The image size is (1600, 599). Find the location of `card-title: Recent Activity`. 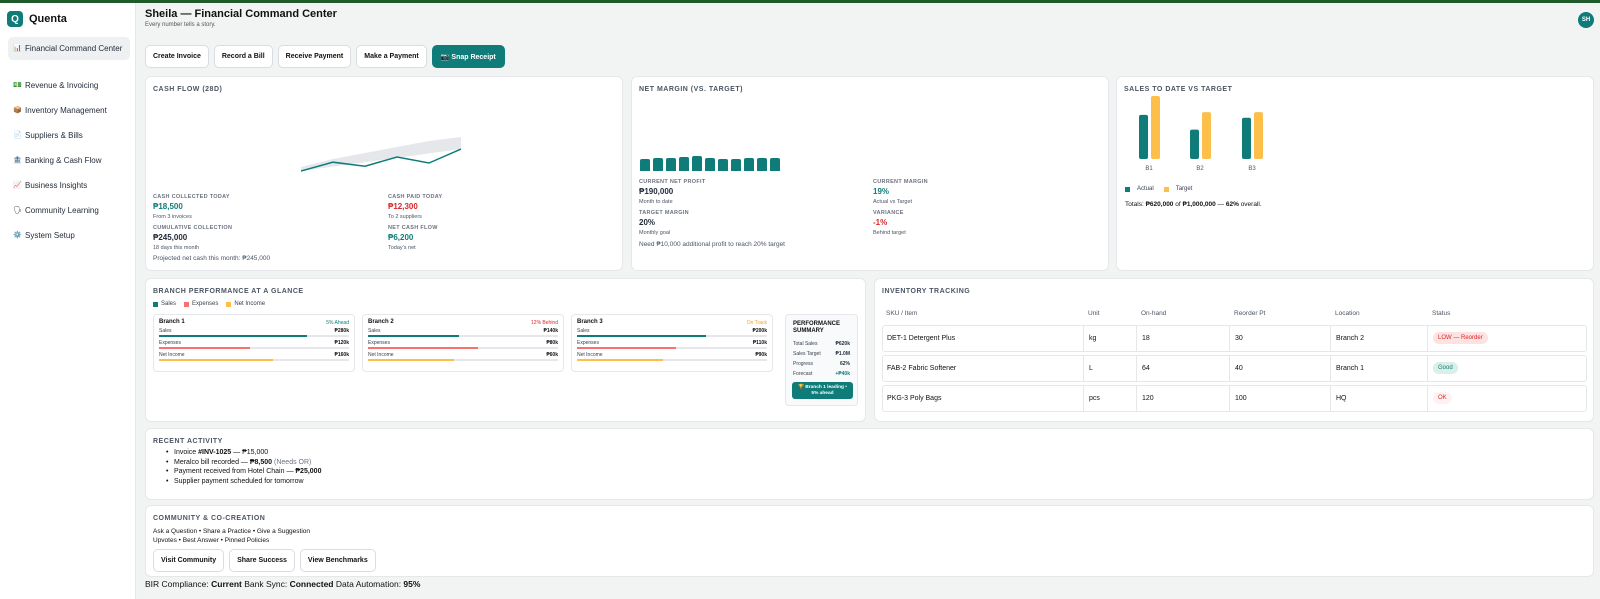

card-title: Recent Activity is located at coordinates (188, 441).